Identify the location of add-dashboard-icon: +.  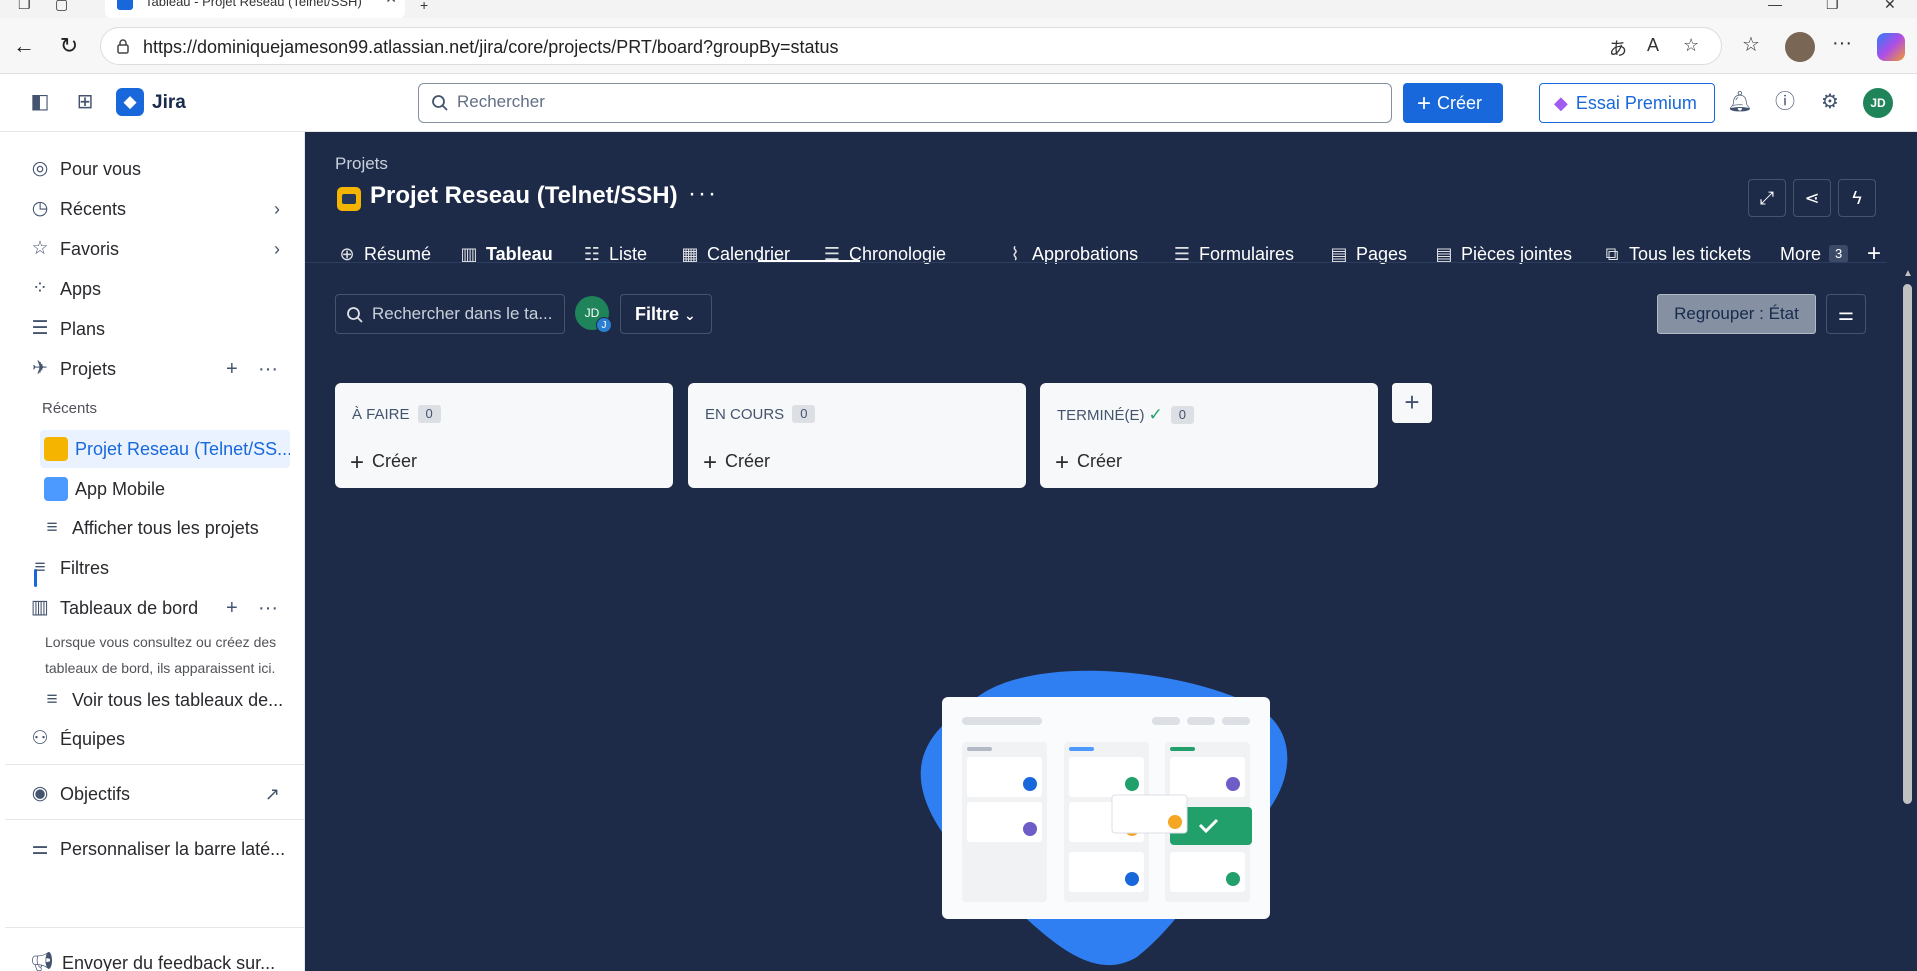
(232, 608).